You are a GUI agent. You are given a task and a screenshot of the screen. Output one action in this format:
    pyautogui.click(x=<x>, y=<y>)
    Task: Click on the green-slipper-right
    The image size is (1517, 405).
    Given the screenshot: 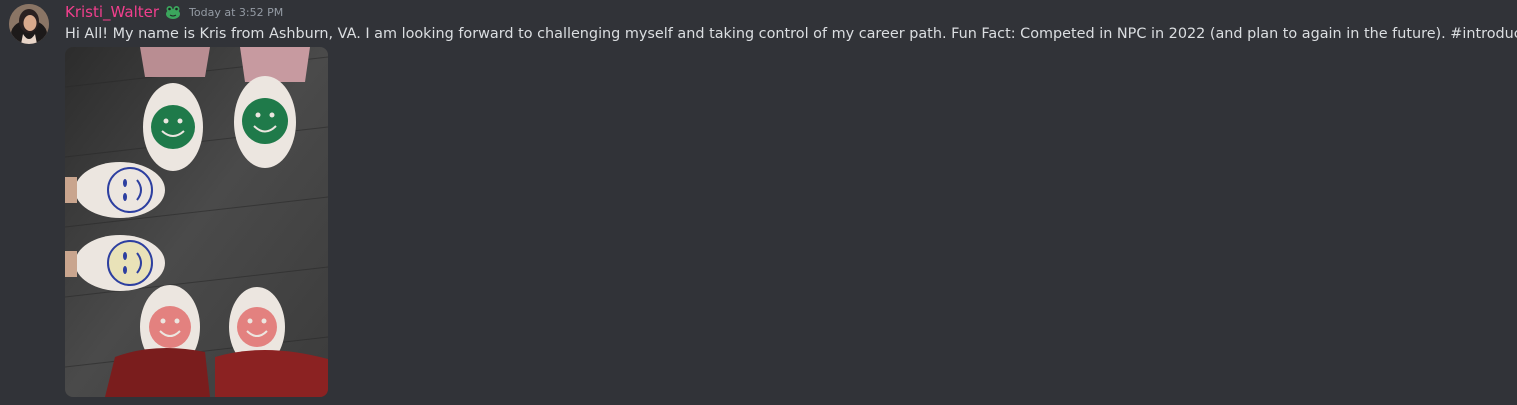 What is the action you would take?
    pyautogui.click(x=265, y=122)
    